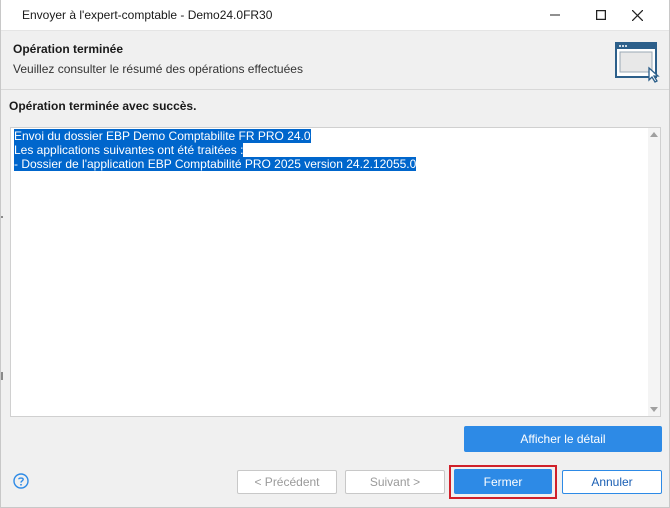 This screenshot has height=508, width=670. Describe the element at coordinates (21, 481) in the screenshot. I see `help-circle-icon` at that location.